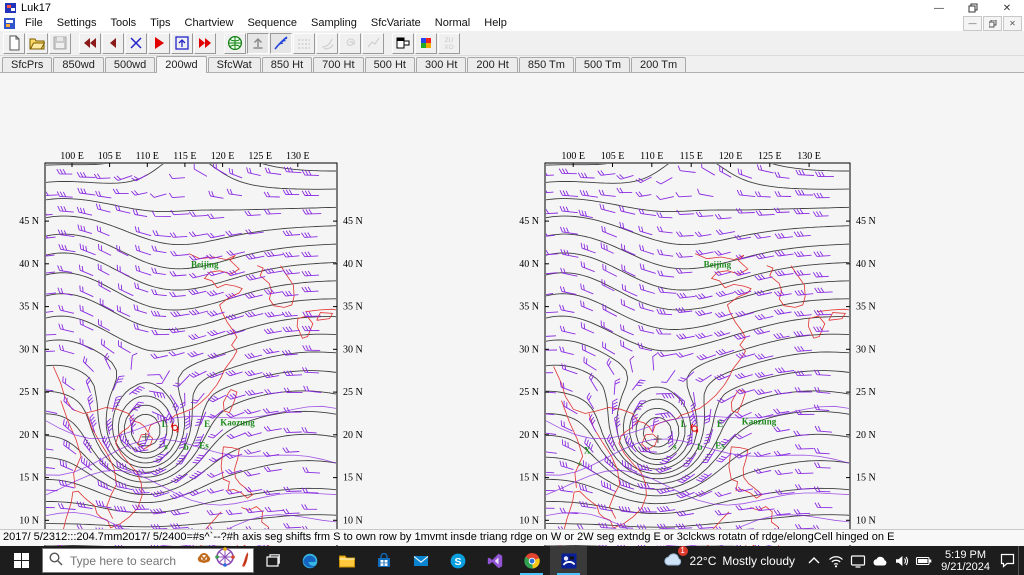  I want to click on segment-button, so click(373, 43).